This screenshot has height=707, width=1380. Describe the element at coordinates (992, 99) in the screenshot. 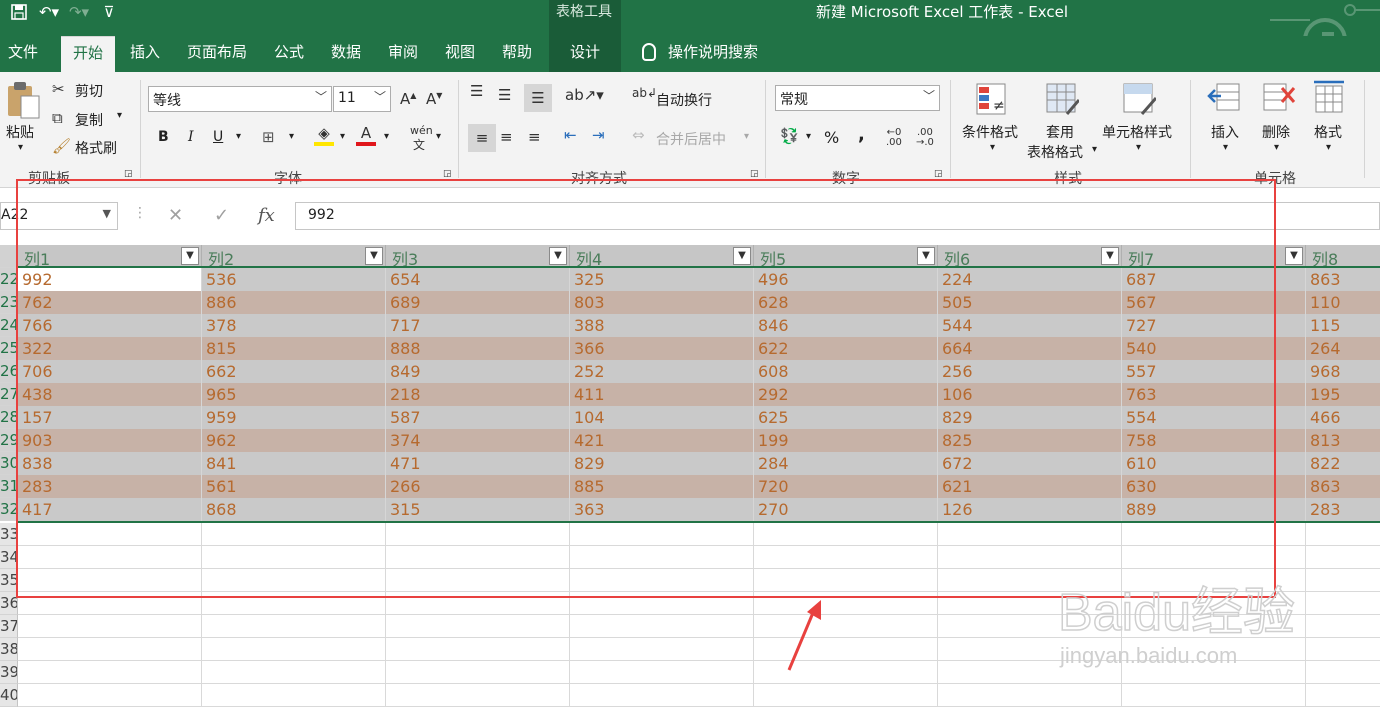

I see `conditional-formatting-icon: ≠` at that location.